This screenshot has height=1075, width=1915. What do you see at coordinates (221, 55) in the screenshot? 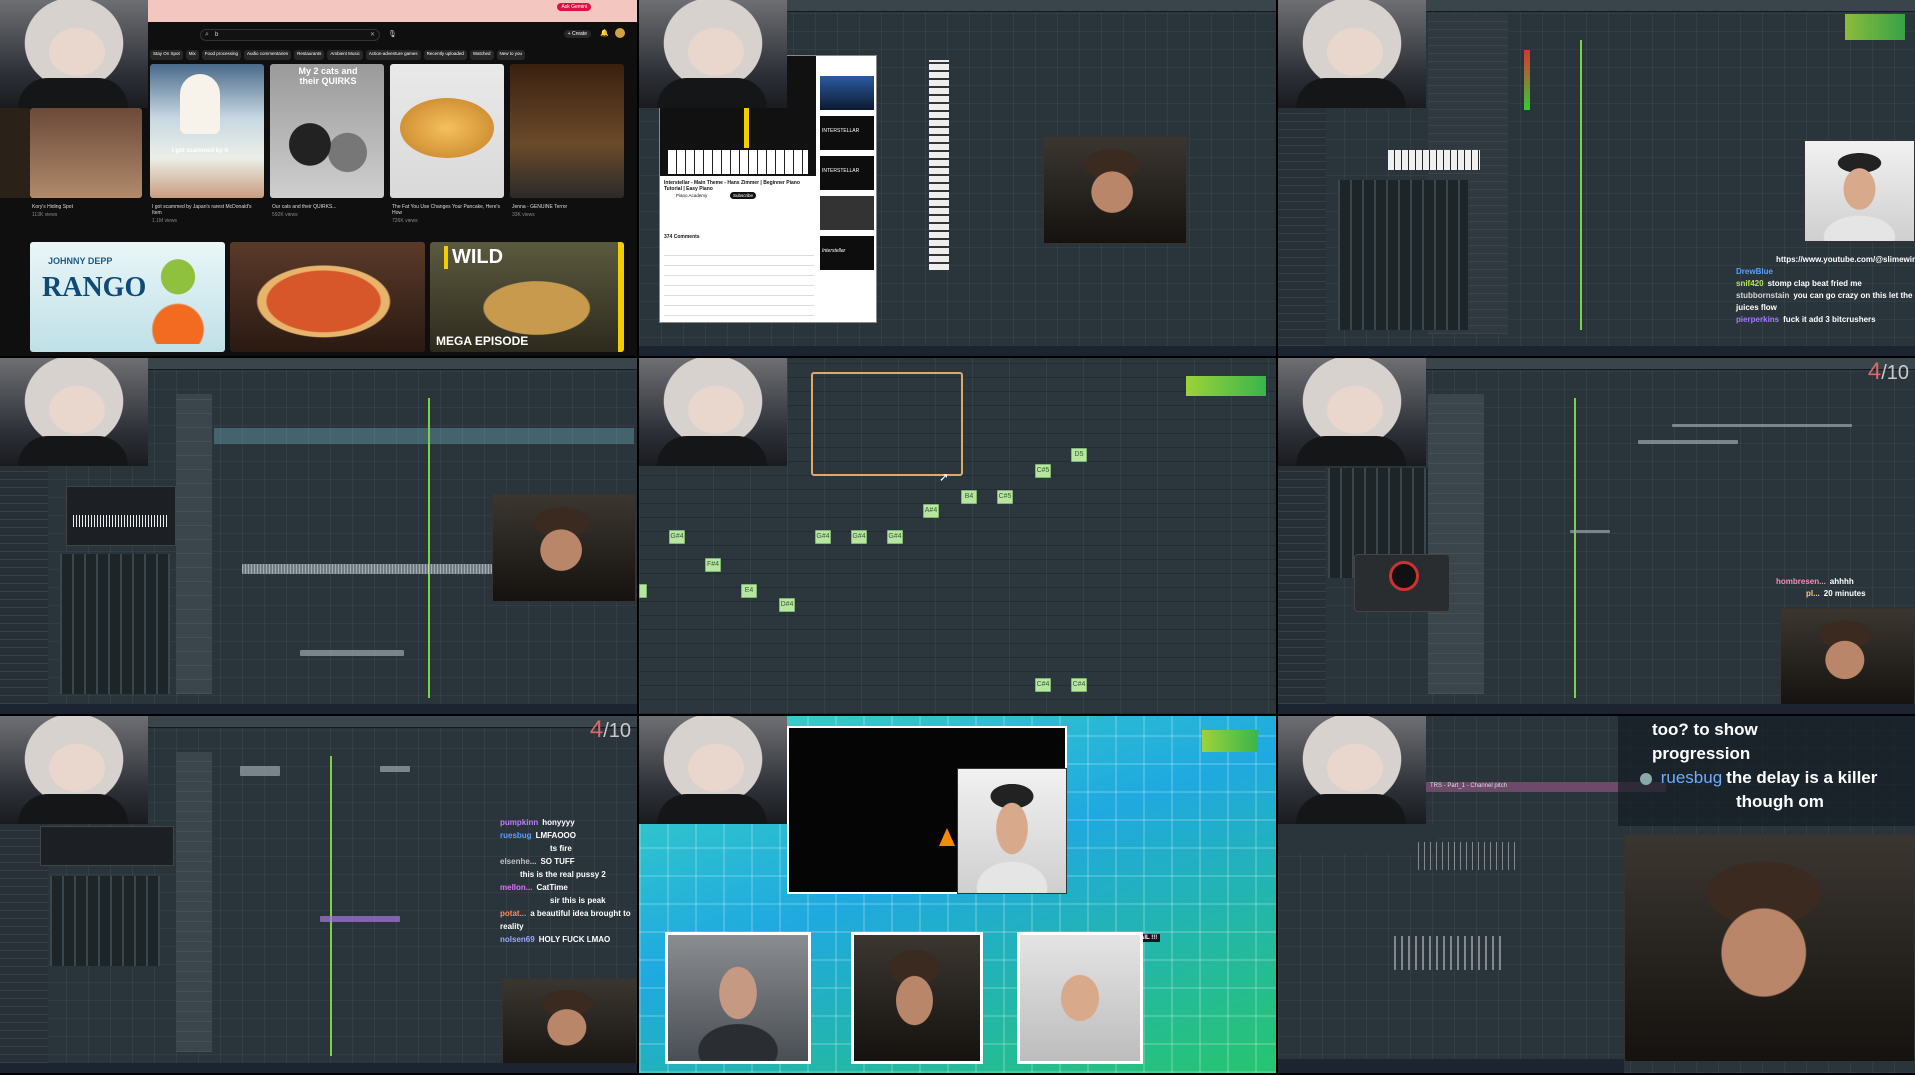
I see `chip: Food processing` at bounding box center [221, 55].